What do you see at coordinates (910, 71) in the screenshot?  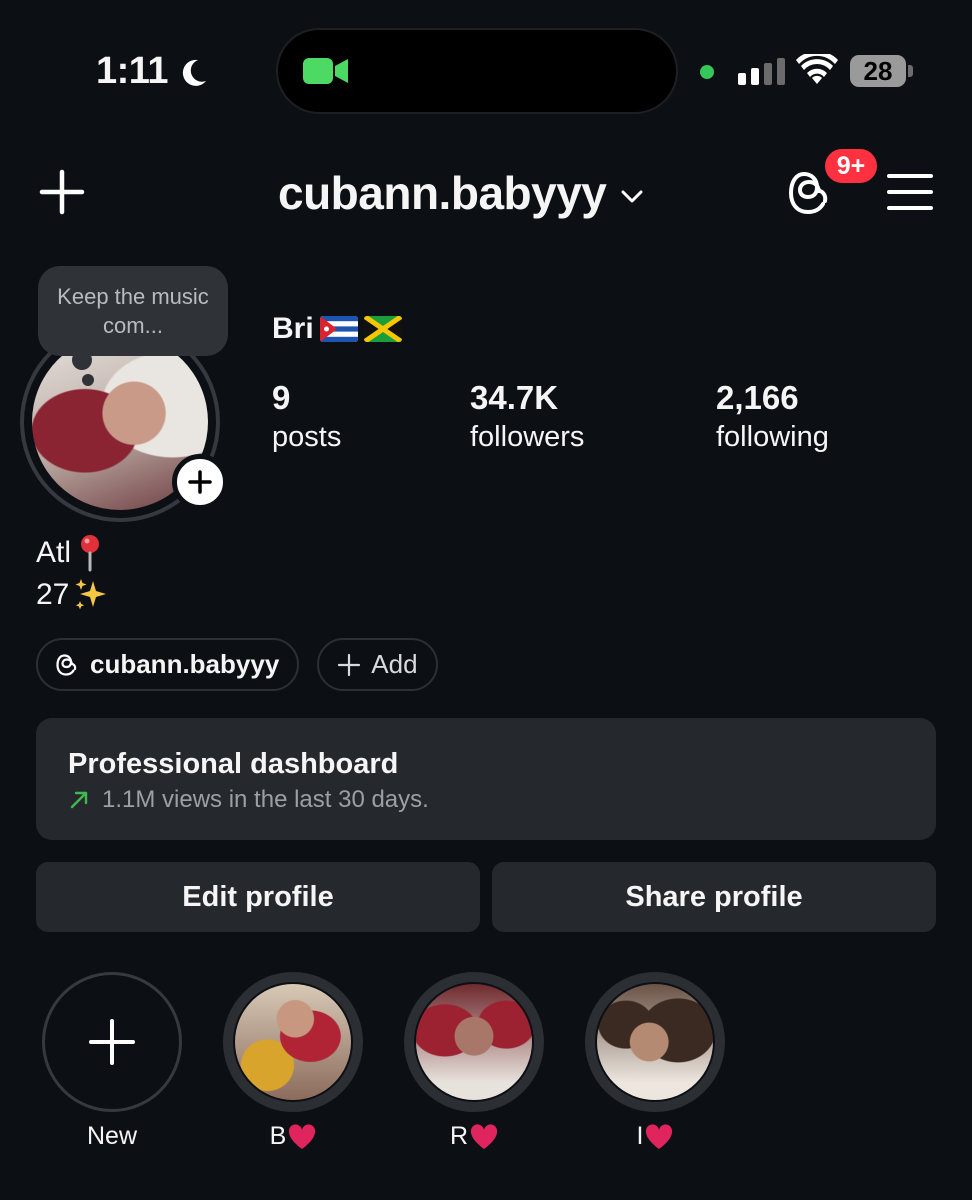 I see `battery-nub` at bounding box center [910, 71].